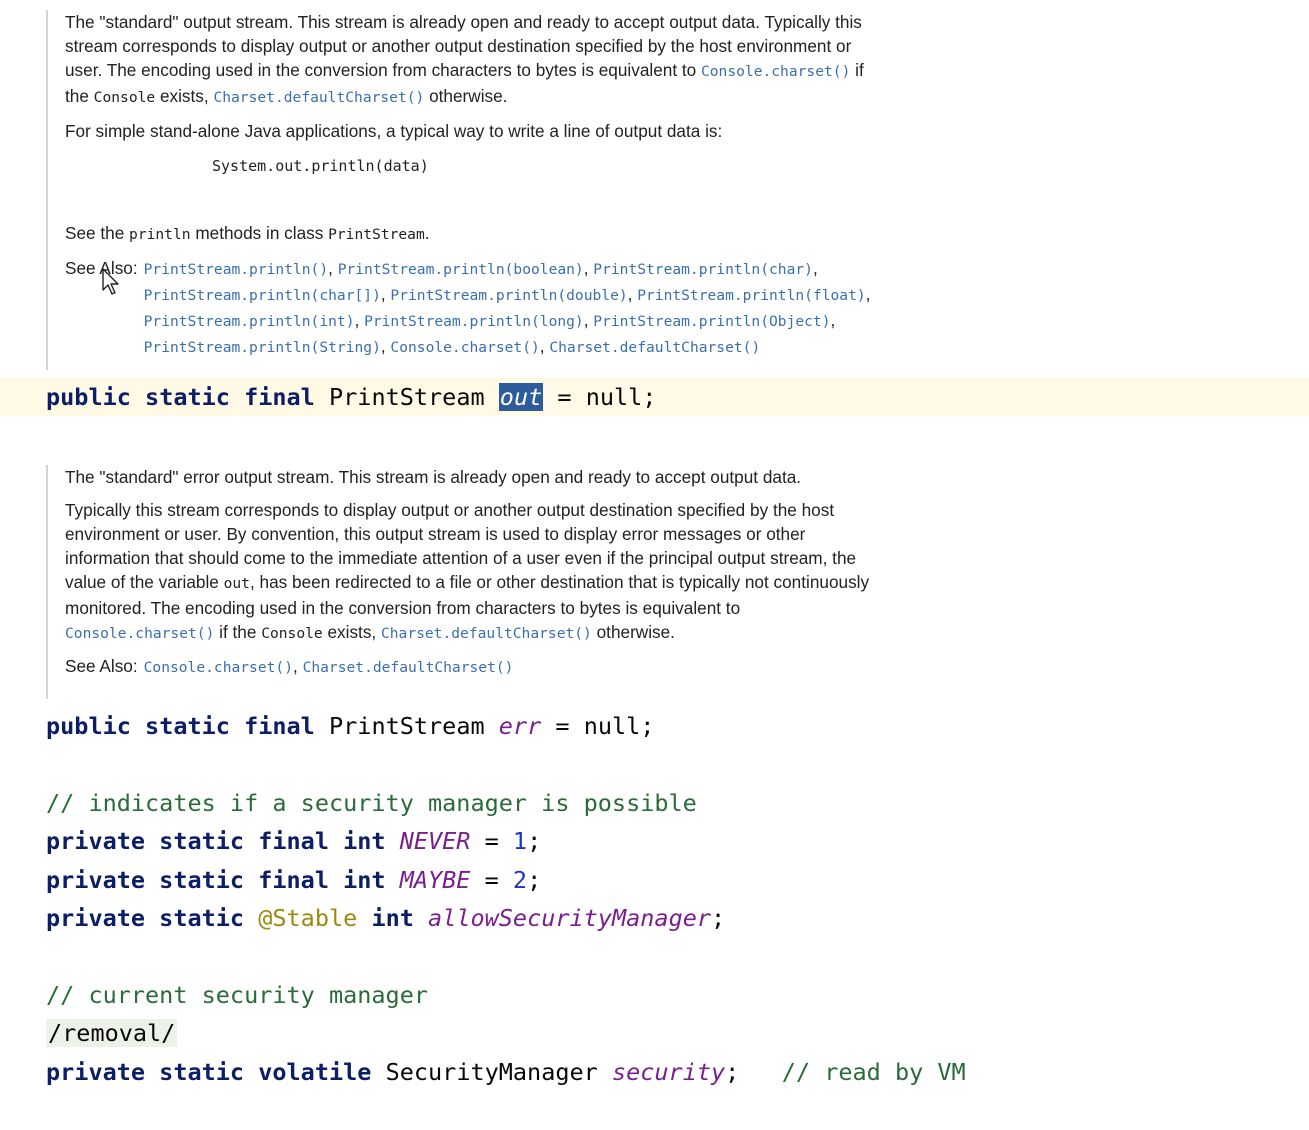 The height and width of the screenshot is (1130, 1309). Describe the element at coordinates (520, 880) in the screenshot. I see `number-literal: 2` at that location.